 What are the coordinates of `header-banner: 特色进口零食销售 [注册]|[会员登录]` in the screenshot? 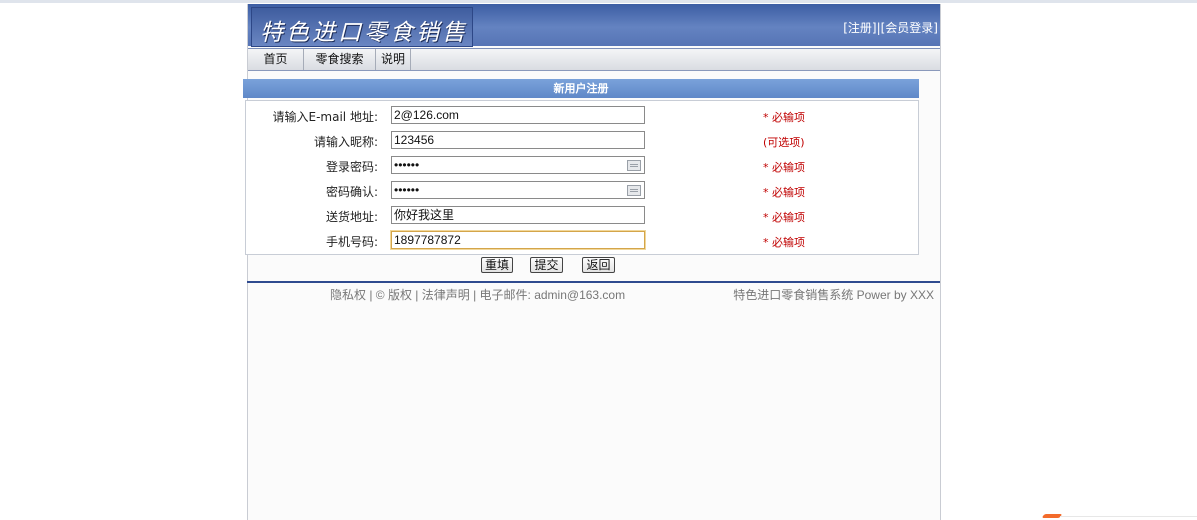 It's located at (594, 25).